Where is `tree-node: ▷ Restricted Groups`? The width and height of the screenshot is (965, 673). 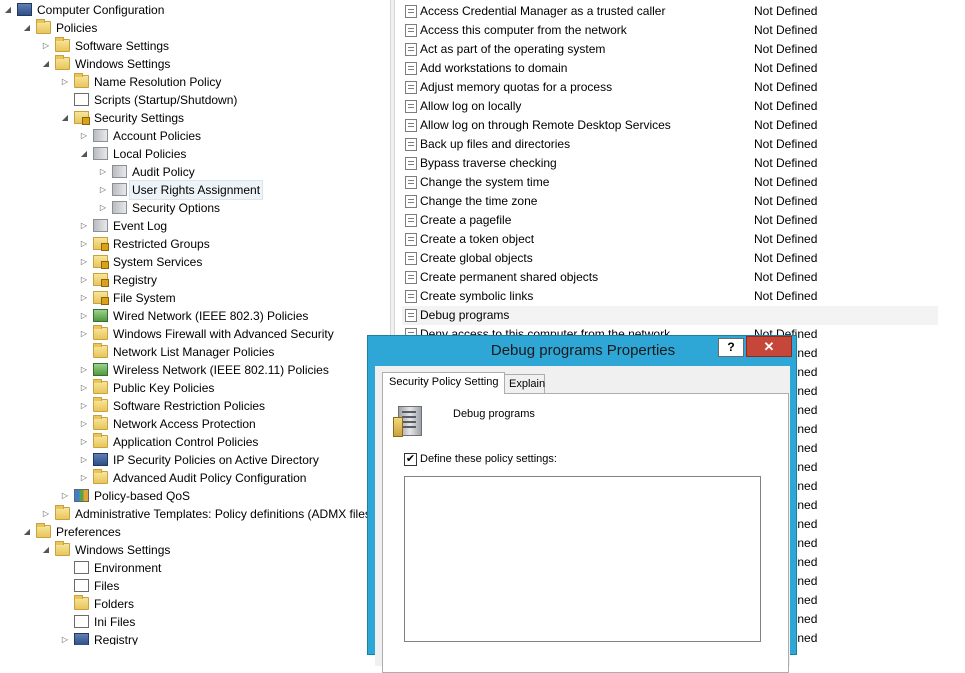 tree-node: ▷ Restricted Groups is located at coordinates (195, 244).